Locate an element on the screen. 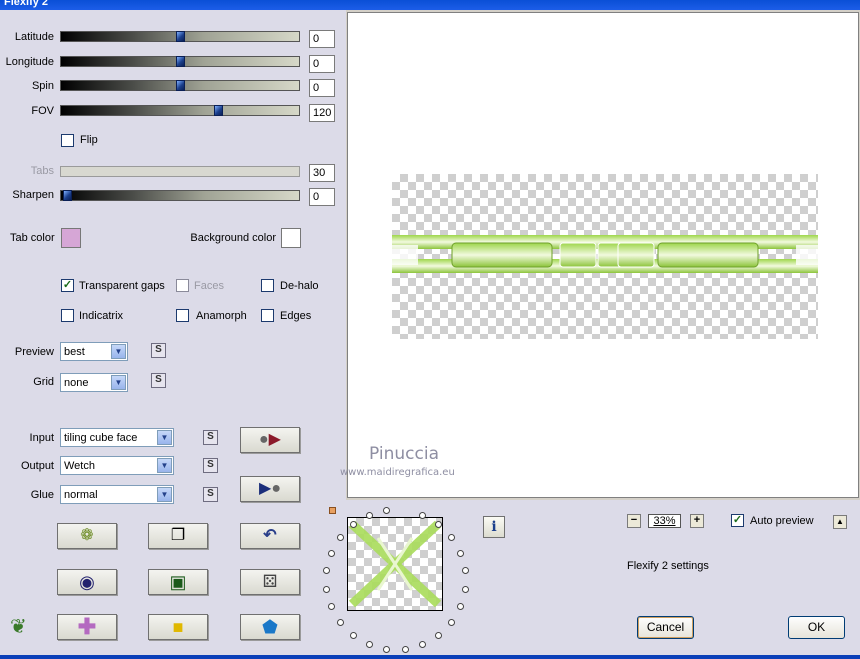 This screenshot has height=659, width=860. undo-button: ↶ is located at coordinates (270, 536).